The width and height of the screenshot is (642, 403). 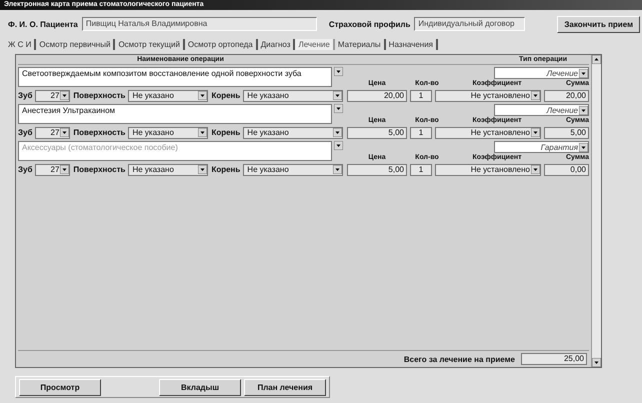 What do you see at coordinates (20, 44) in the screenshot?
I see `tab: Ж С И` at bounding box center [20, 44].